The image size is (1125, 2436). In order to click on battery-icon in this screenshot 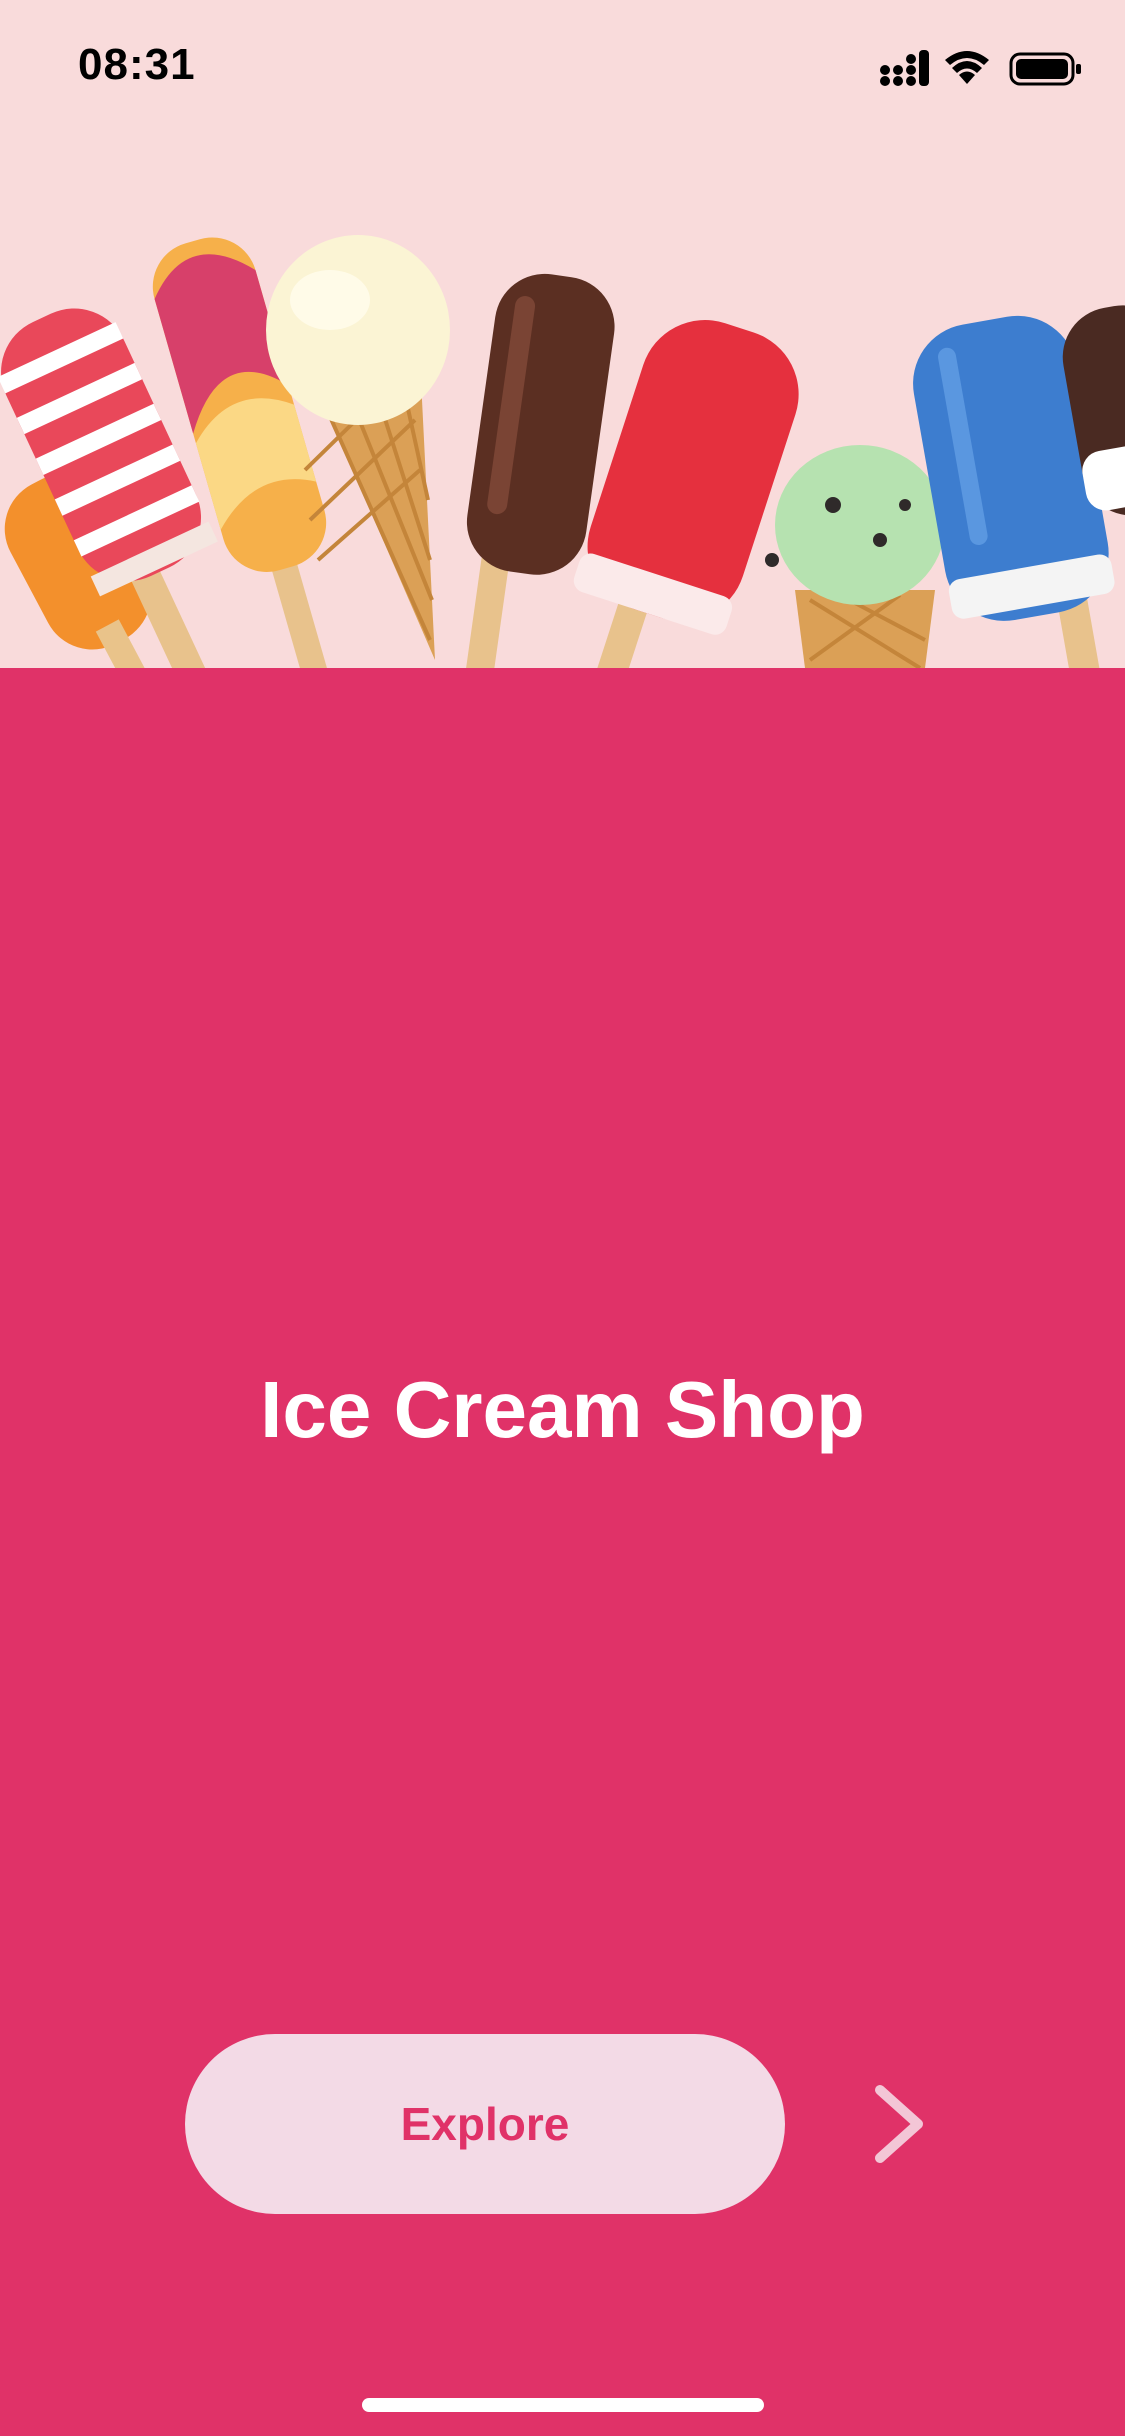, I will do `click(1045, 69)`.